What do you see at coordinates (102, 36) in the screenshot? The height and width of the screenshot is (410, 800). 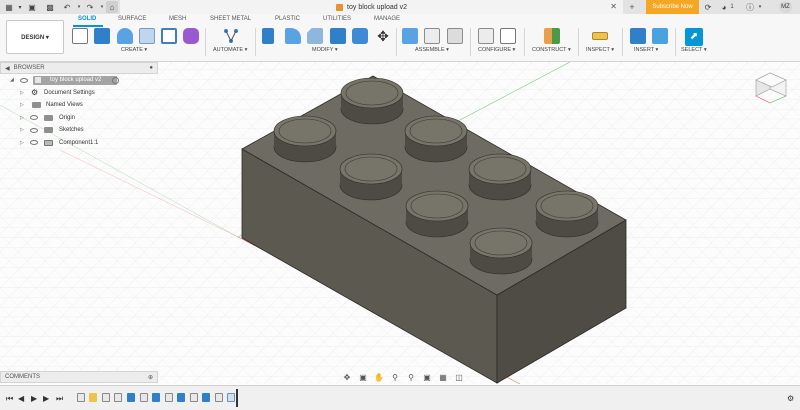 I see `extrude-icon` at bounding box center [102, 36].